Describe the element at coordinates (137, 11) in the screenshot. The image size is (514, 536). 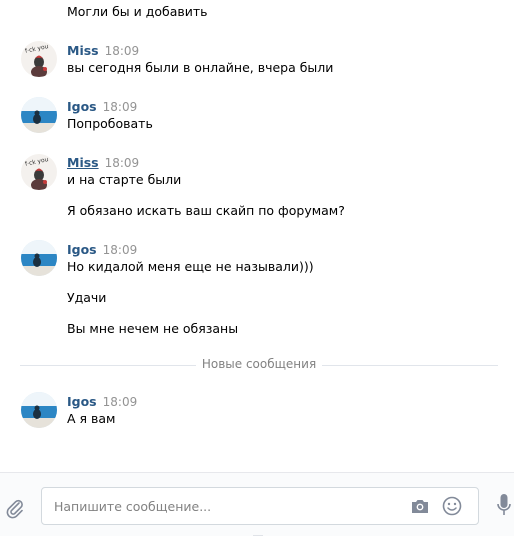
I see `message-text: Могли бы и добавить` at that location.